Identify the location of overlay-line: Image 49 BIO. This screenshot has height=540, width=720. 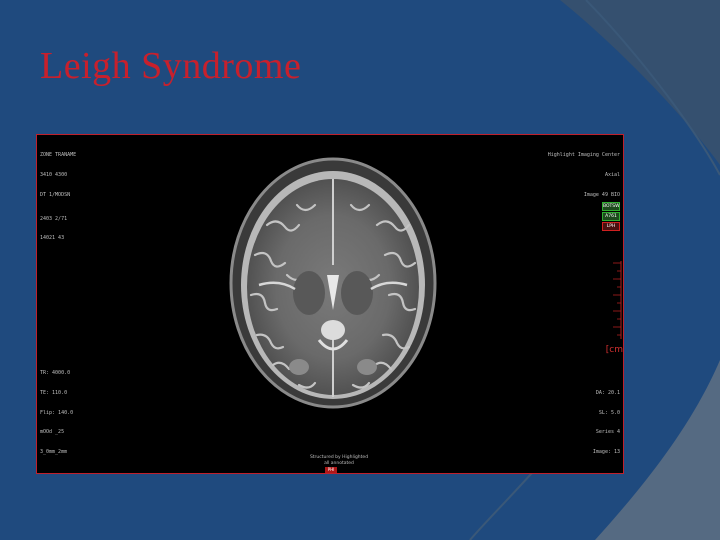
(601, 194).